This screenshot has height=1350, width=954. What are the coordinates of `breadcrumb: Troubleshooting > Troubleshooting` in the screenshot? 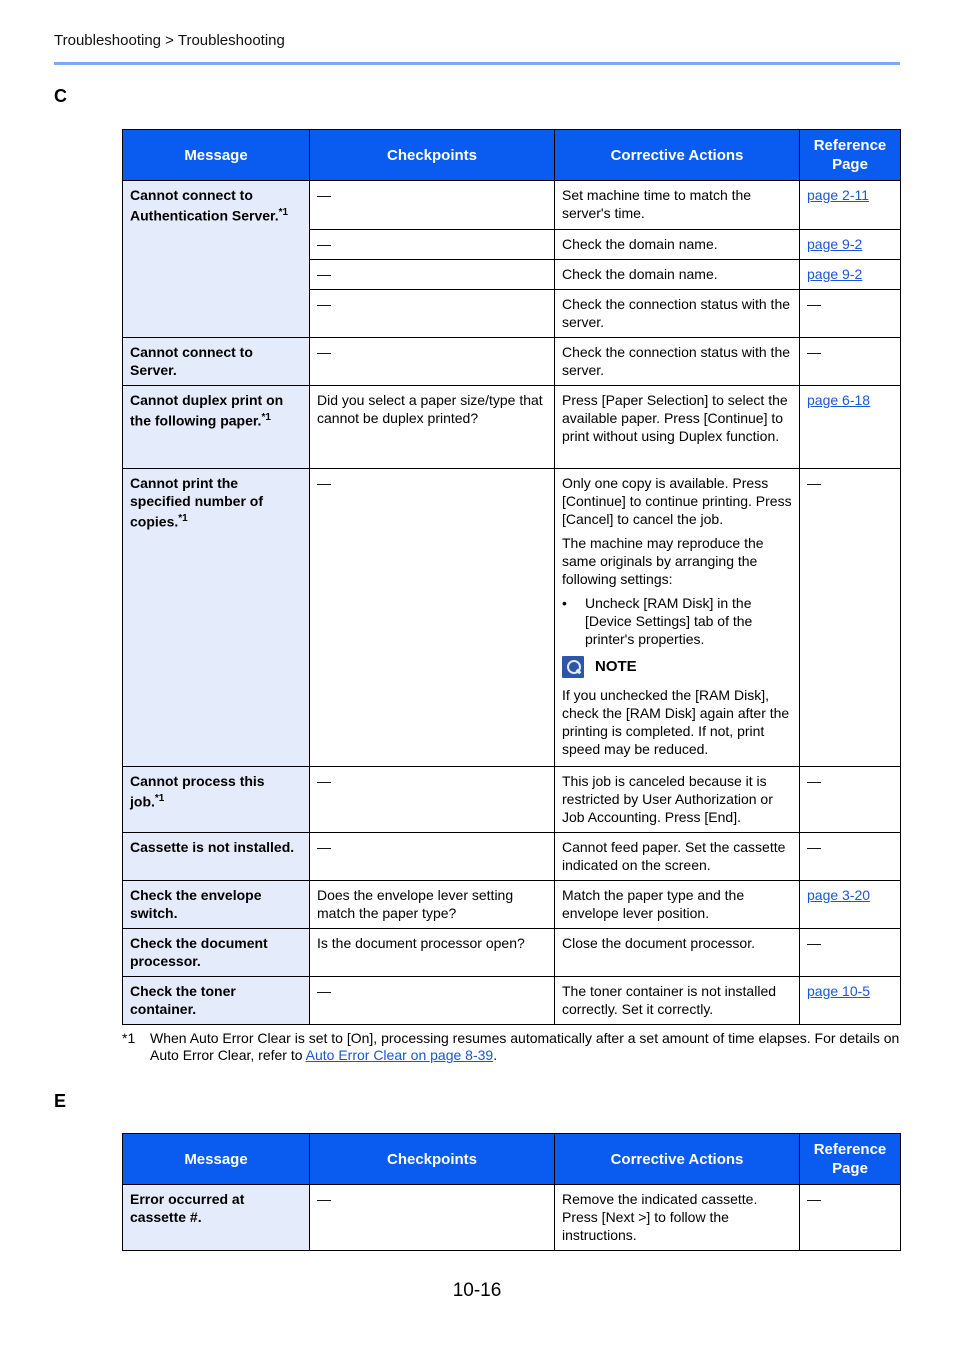 It's located at (169, 40).